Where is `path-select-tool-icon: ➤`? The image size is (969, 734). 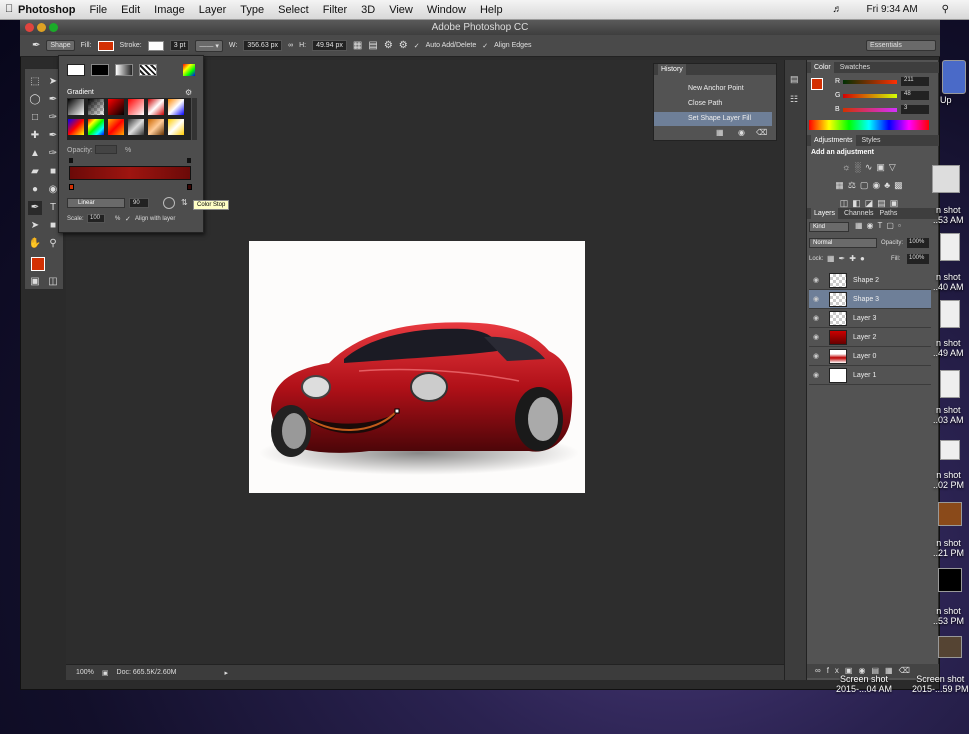
path-select-tool-icon: ➤ is located at coordinates (35, 226).